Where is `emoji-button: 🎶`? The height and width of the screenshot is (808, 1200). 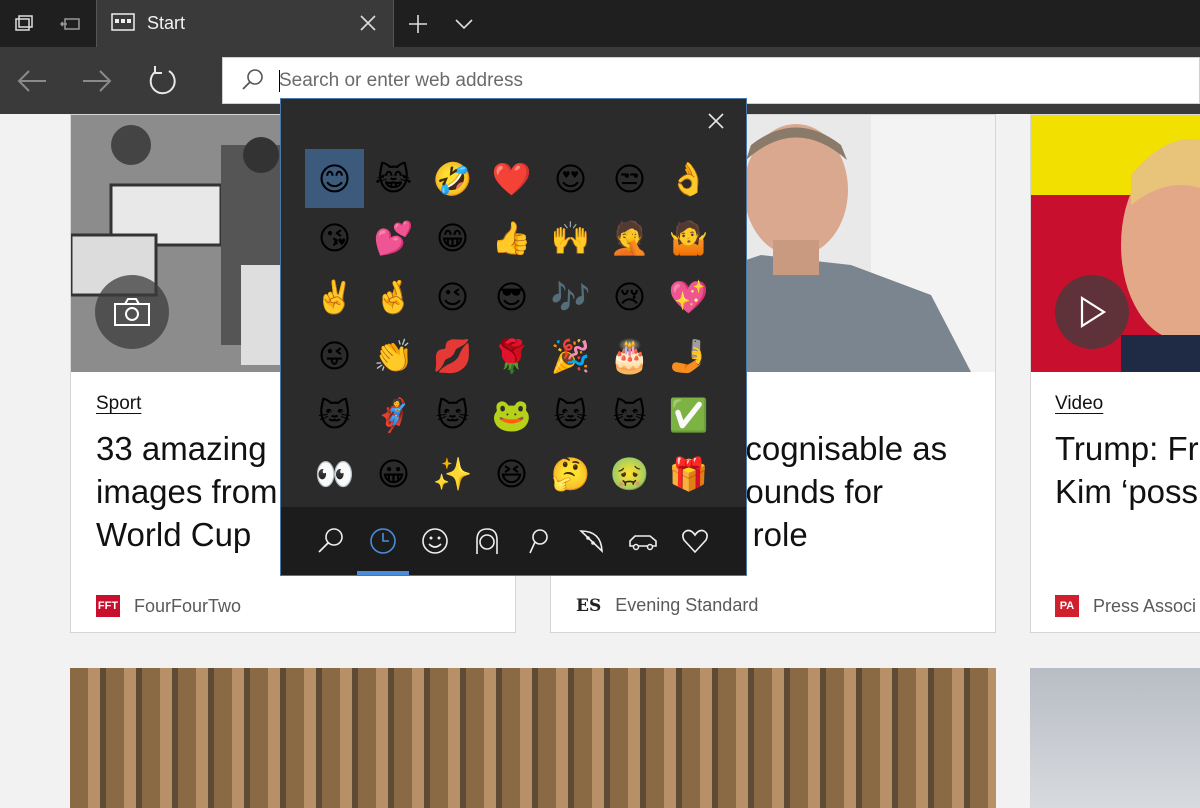
emoji-button: 🎶 is located at coordinates (570, 296).